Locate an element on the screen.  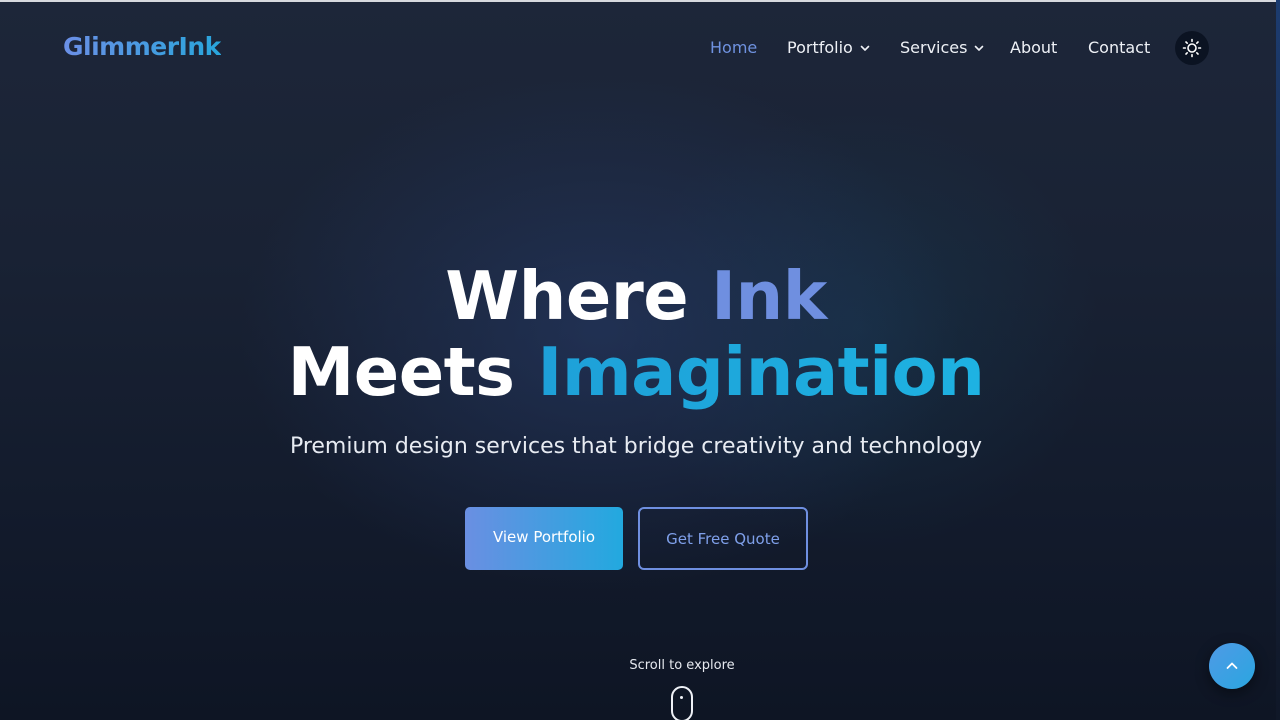
logo: GlimmerInk is located at coordinates (142, 46).